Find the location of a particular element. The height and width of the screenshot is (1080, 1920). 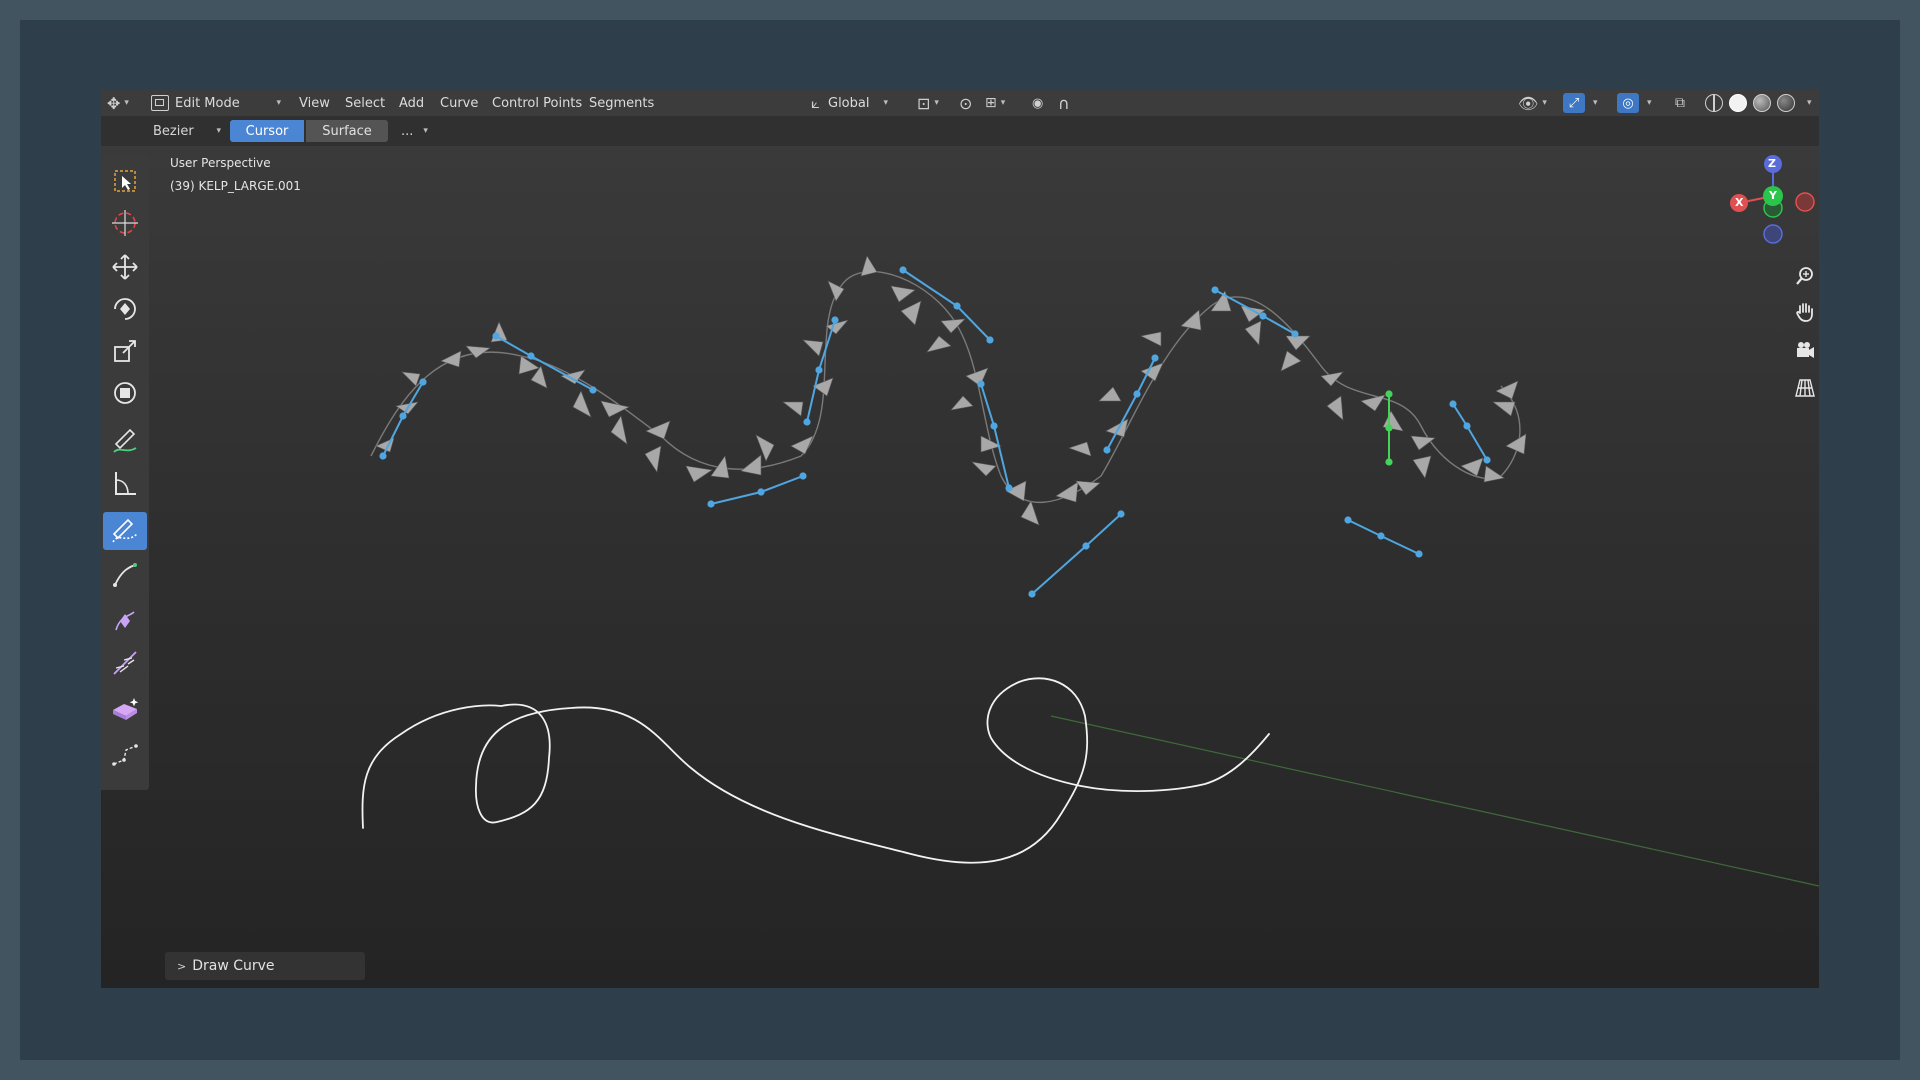

tilt-icon is located at coordinates (125, 663).